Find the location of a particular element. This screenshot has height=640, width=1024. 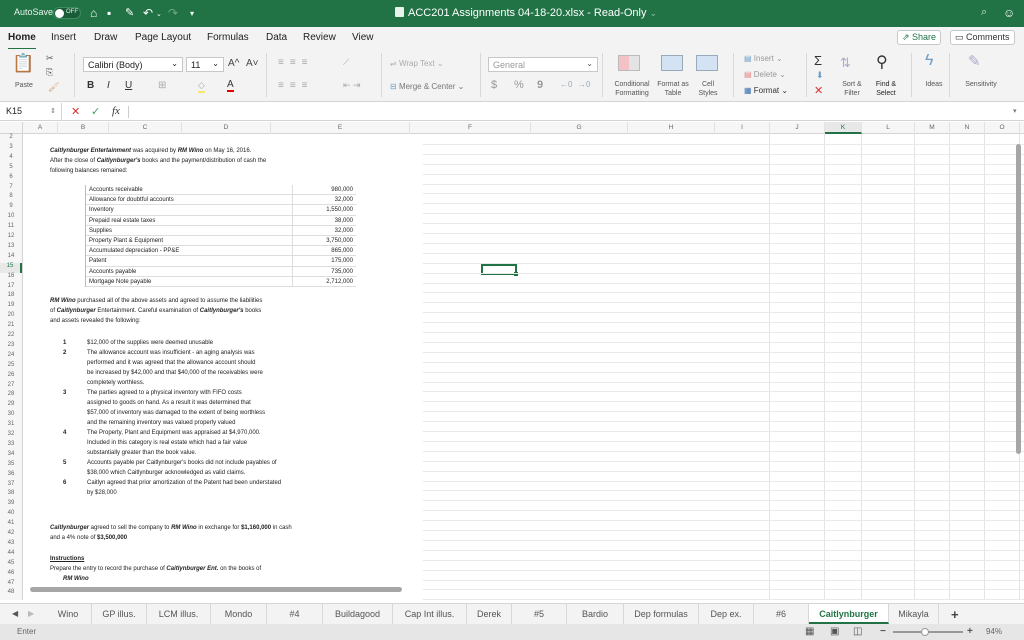

tab-review: Review is located at coordinates (319, 37).